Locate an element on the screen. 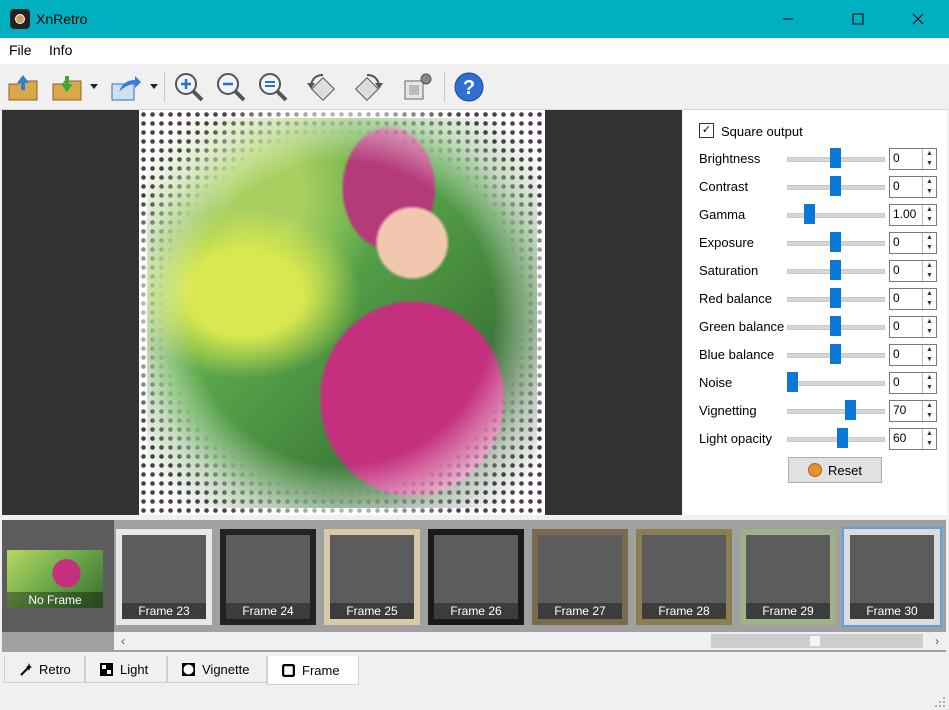 The width and height of the screenshot is (949, 710). zoom-fit-button is located at coordinates (273, 87).